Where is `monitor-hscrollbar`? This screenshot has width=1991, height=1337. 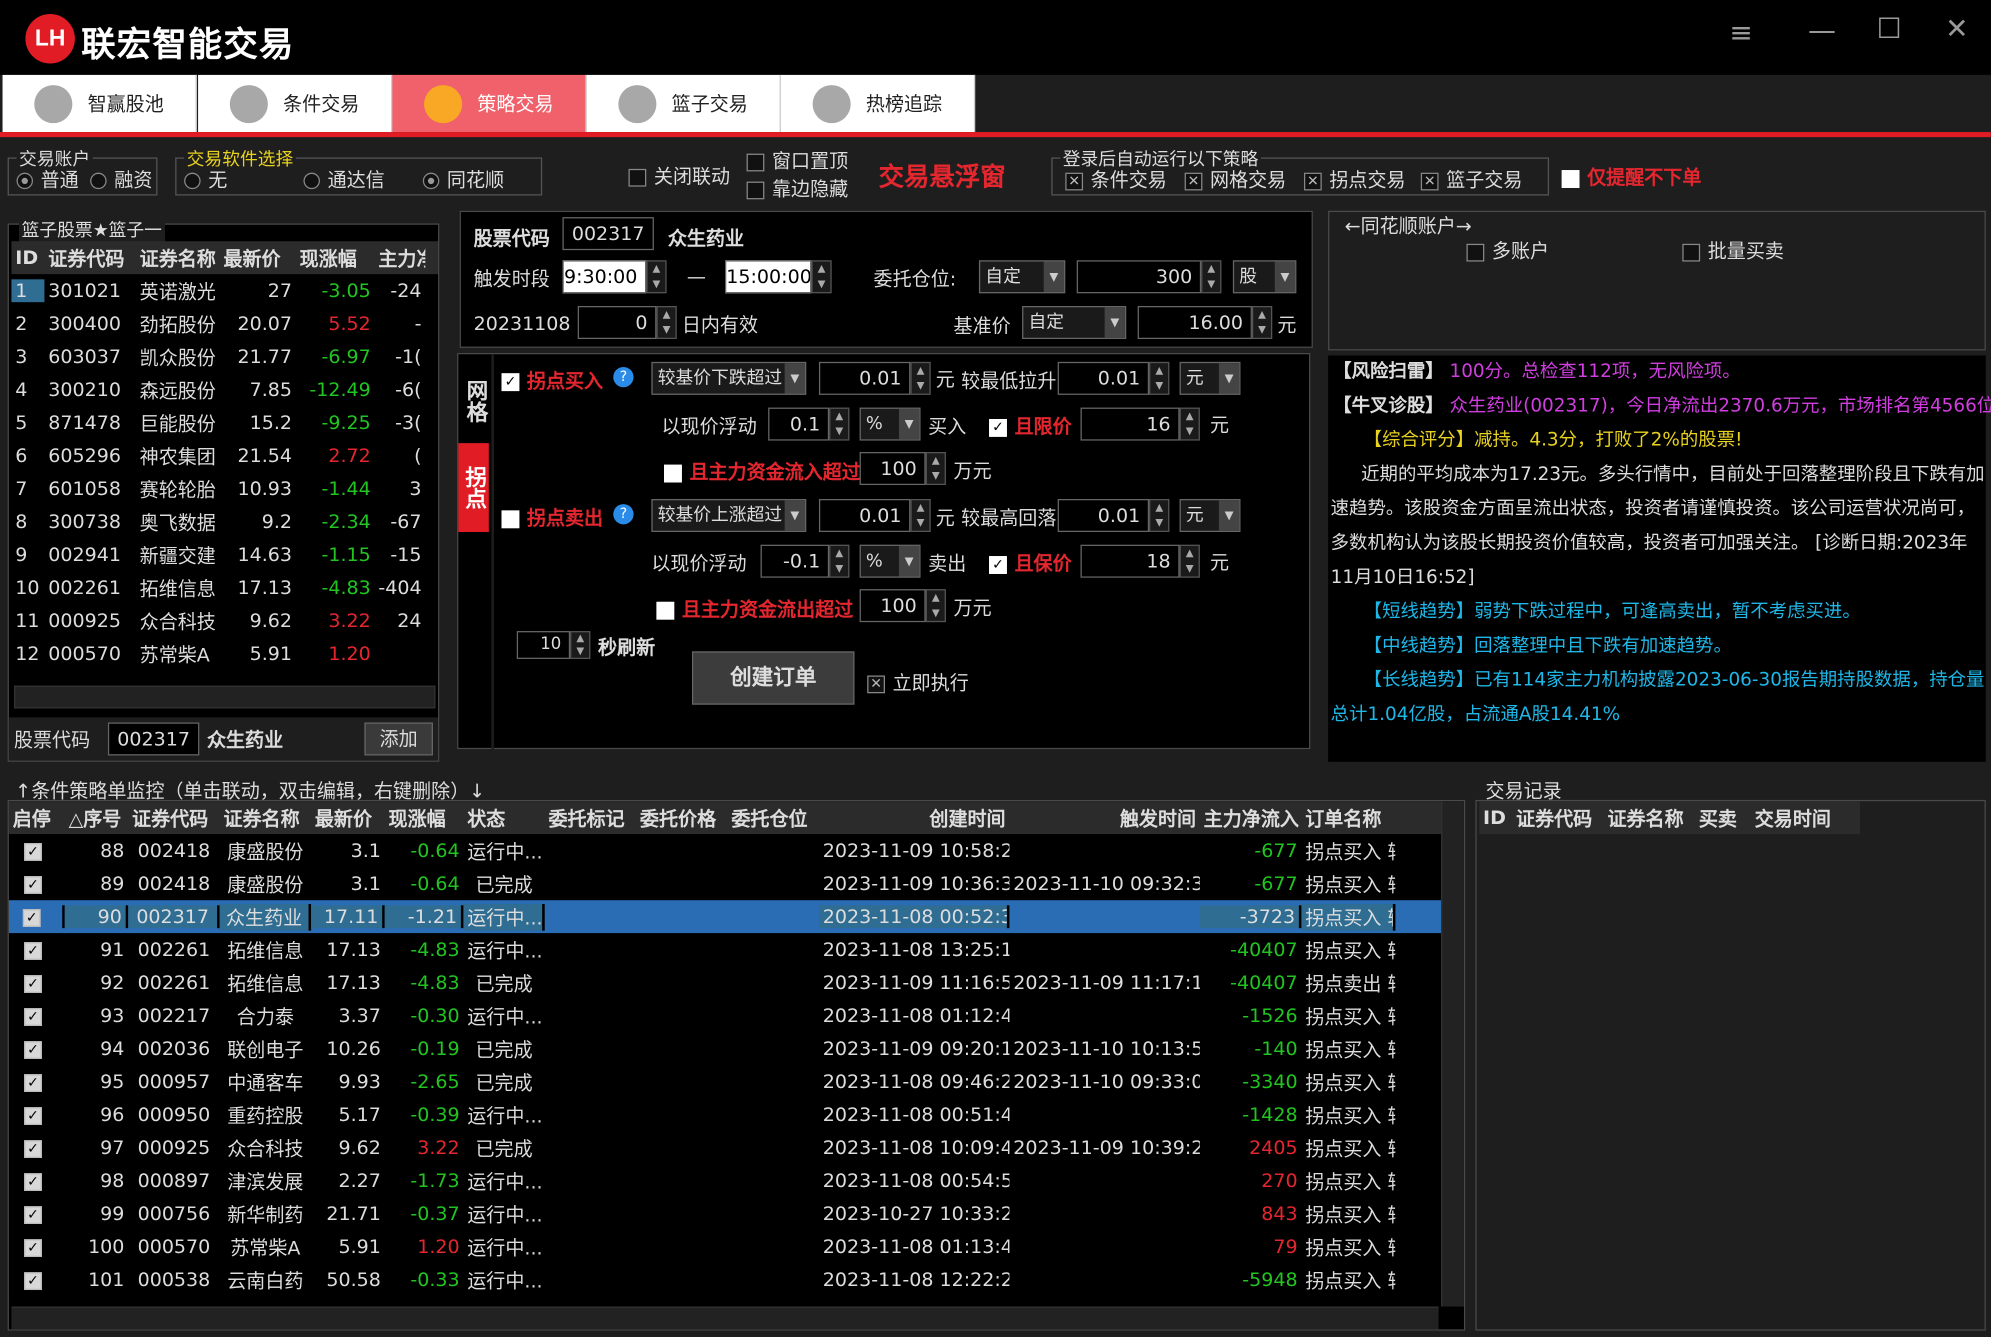
monitor-hscrollbar is located at coordinates (725, 1318).